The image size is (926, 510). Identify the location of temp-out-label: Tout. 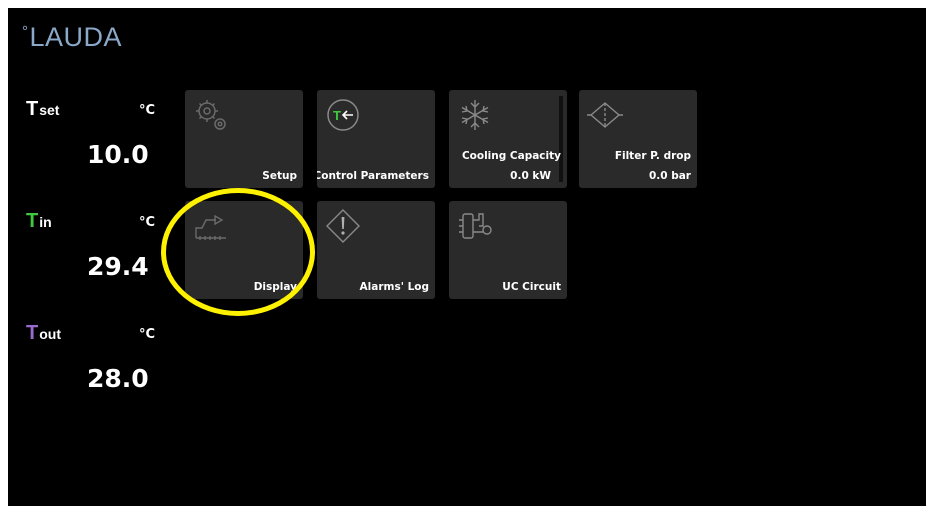
(43, 333).